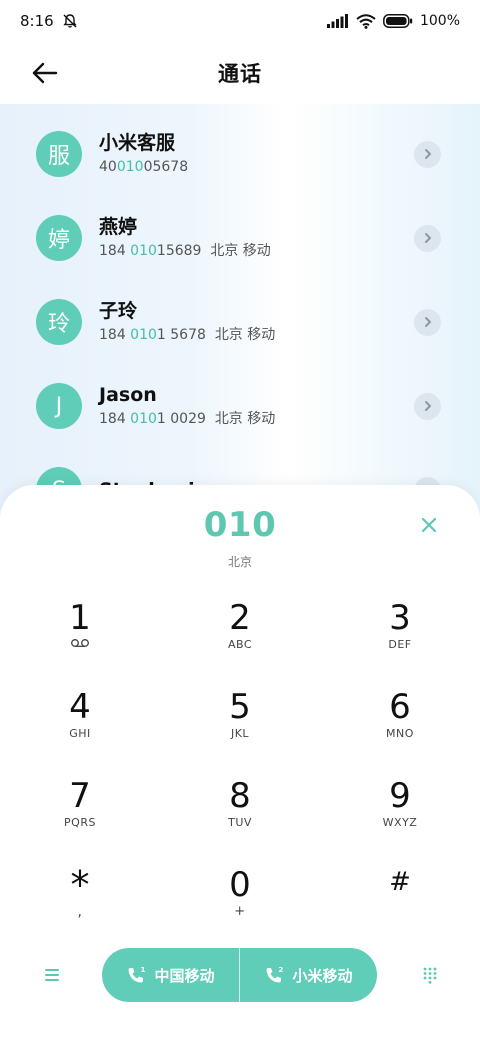 The height and width of the screenshot is (1040, 480). I want to click on dial-key-4: 4 GHI, so click(80, 727).